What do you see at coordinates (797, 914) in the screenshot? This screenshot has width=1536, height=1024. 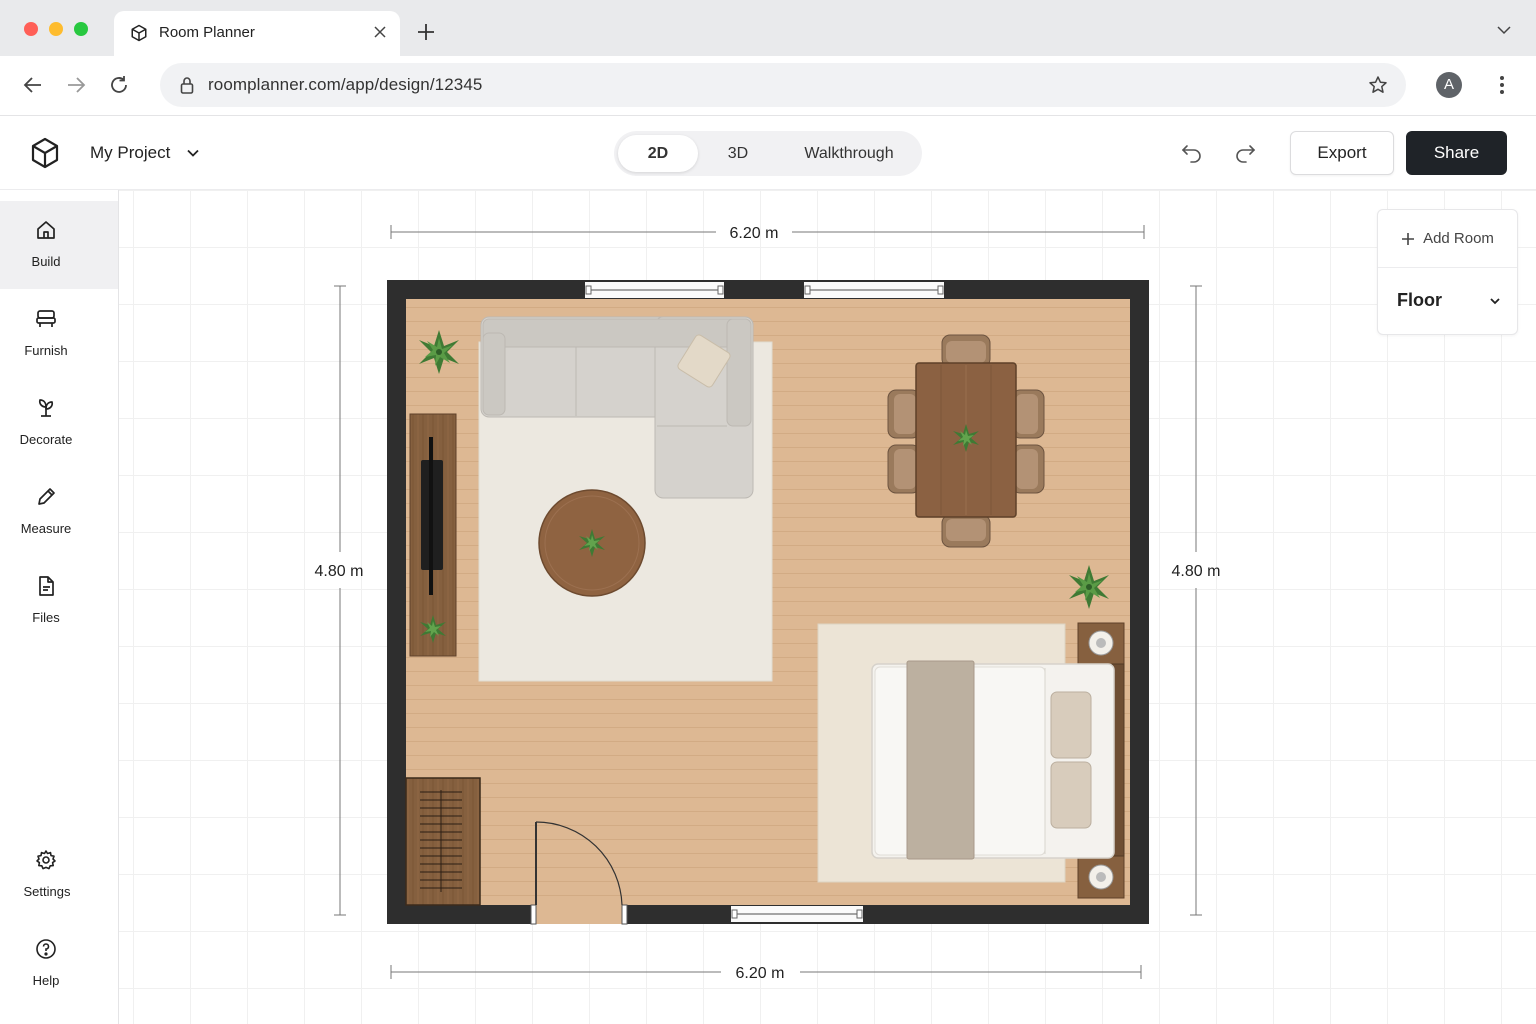 I see `window-bottom` at bounding box center [797, 914].